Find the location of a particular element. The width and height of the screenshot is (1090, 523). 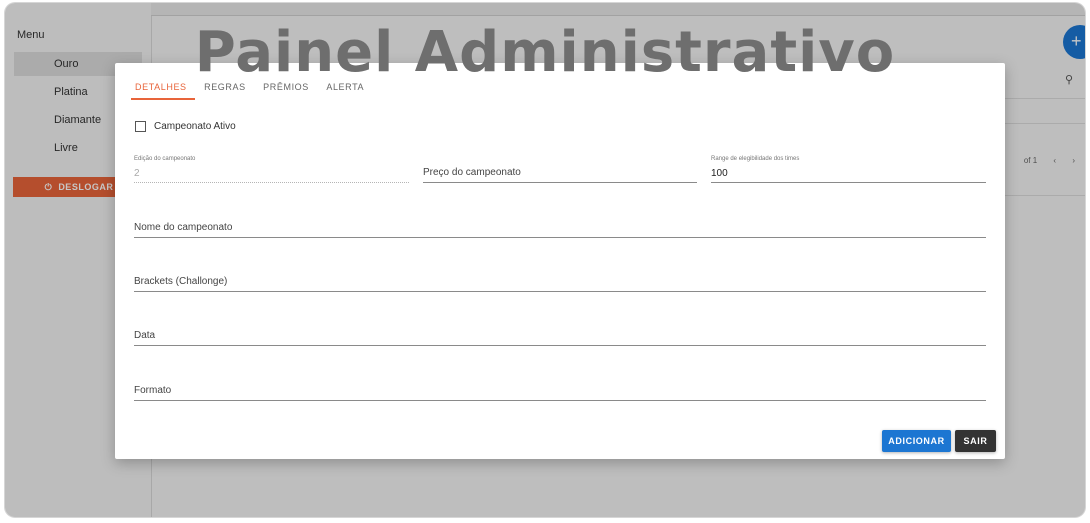

name-label: Nome do campeonato is located at coordinates (183, 227).